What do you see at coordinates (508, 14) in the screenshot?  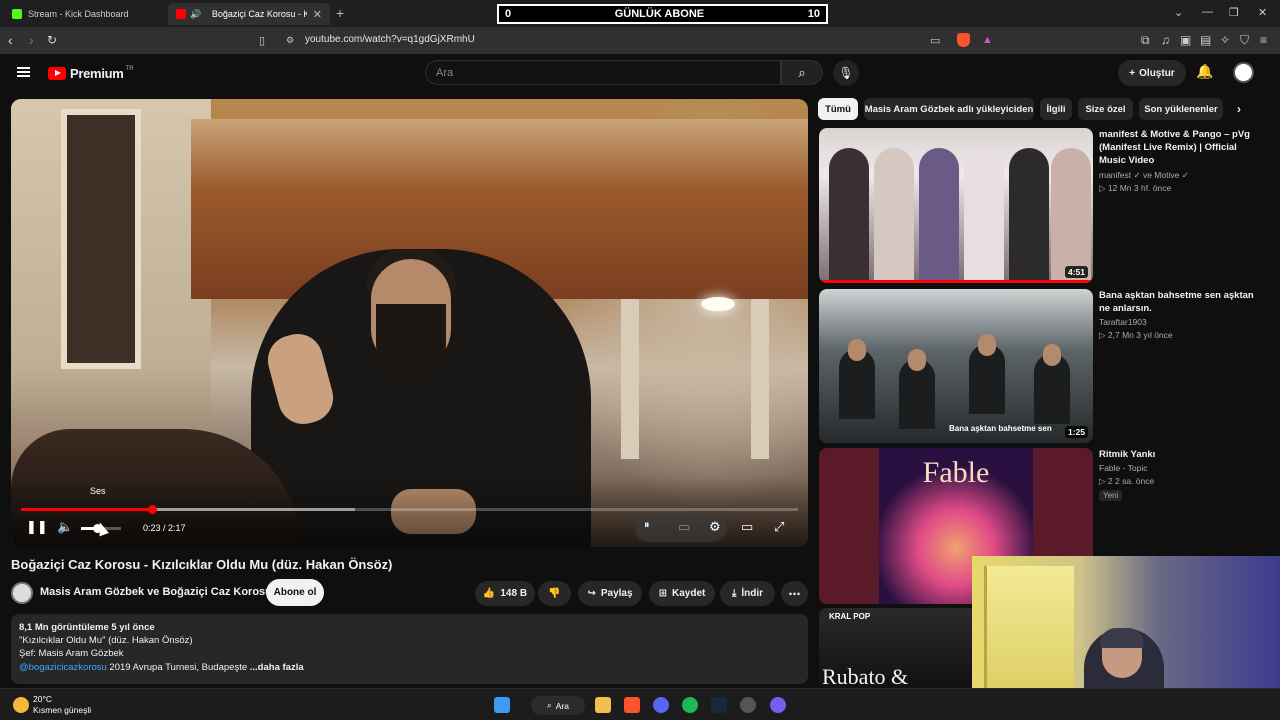 I see `counter-start: 0` at bounding box center [508, 14].